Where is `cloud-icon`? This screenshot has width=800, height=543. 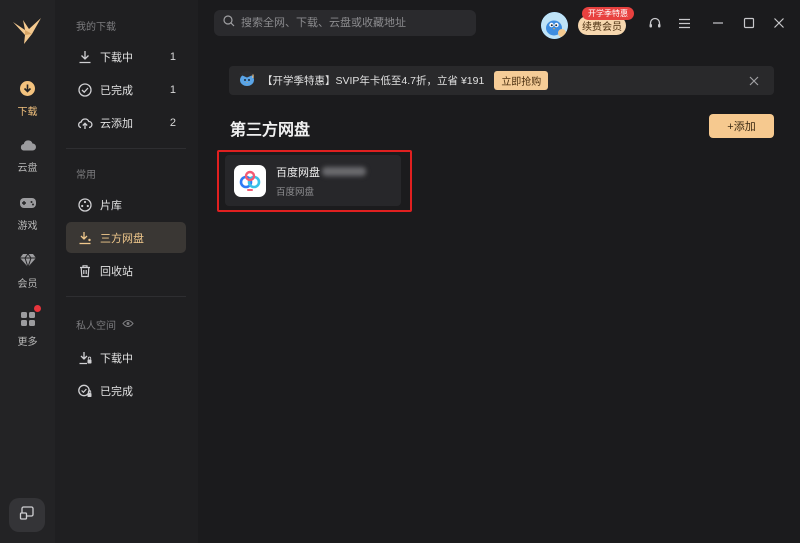 cloud-icon is located at coordinates (28, 145).